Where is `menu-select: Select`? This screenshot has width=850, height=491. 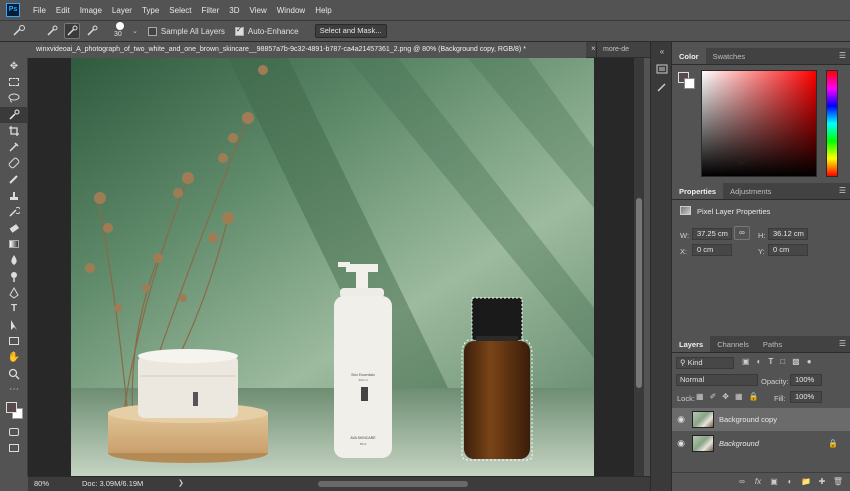 menu-select: Select is located at coordinates (180, 10).